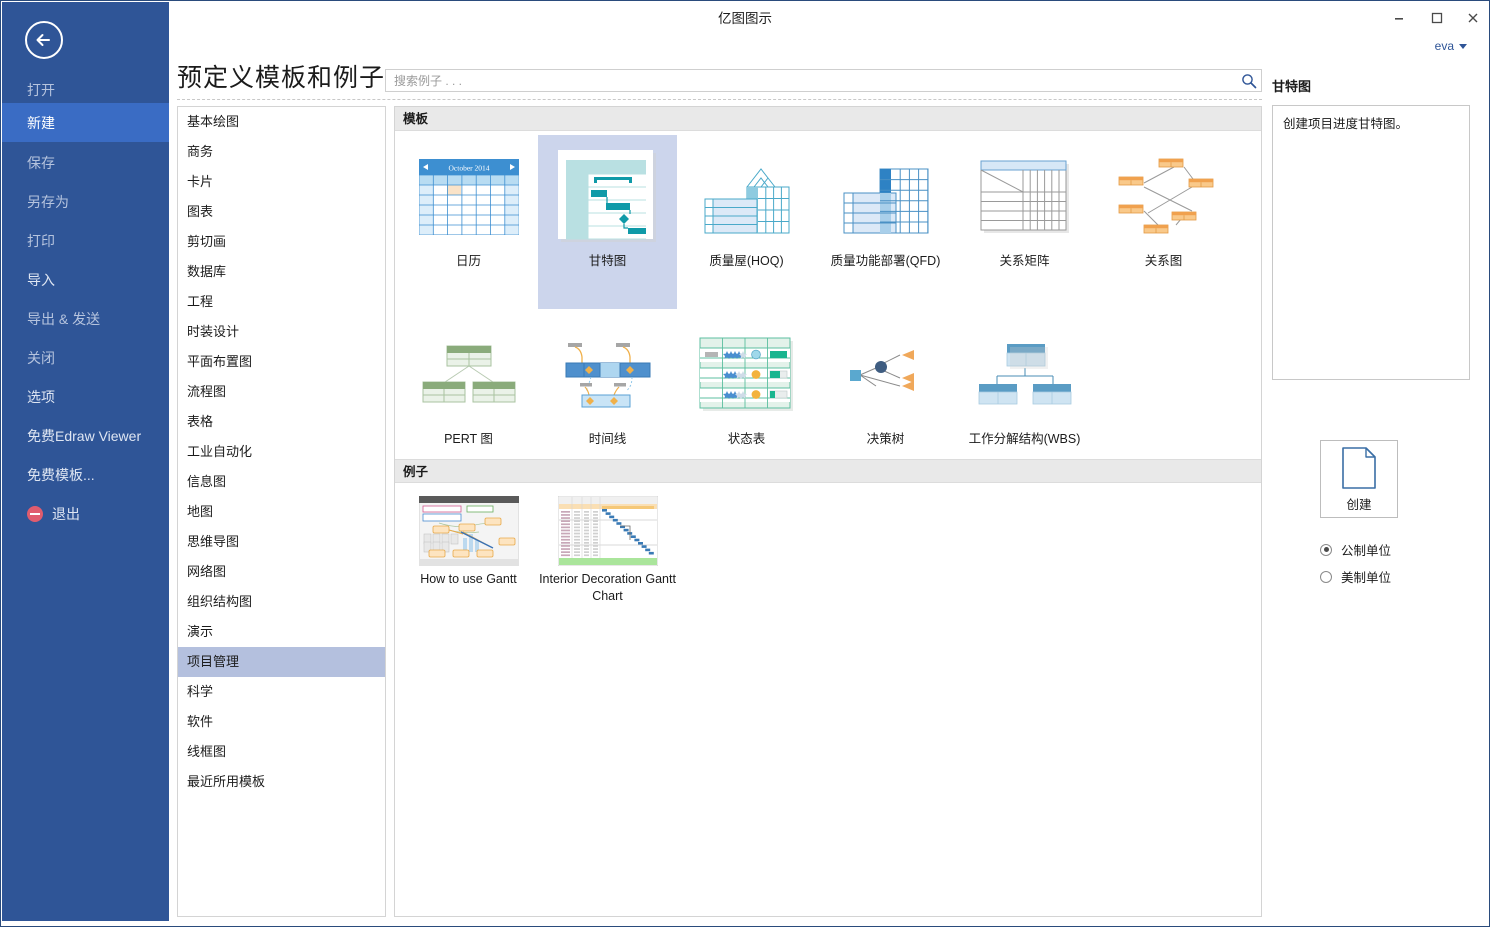  What do you see at coordinates (281, 272) in the screenshot?
I see `category-item-6: 数据库` at bounding box center [281, 272].